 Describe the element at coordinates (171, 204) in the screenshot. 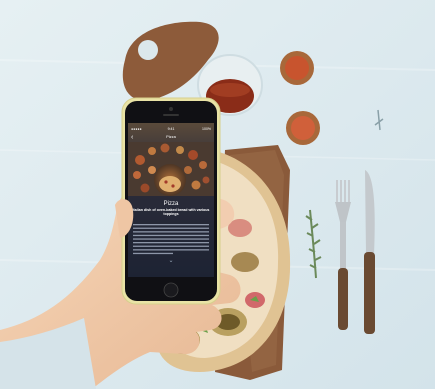

I see `screen-title: Pizza` at that location.